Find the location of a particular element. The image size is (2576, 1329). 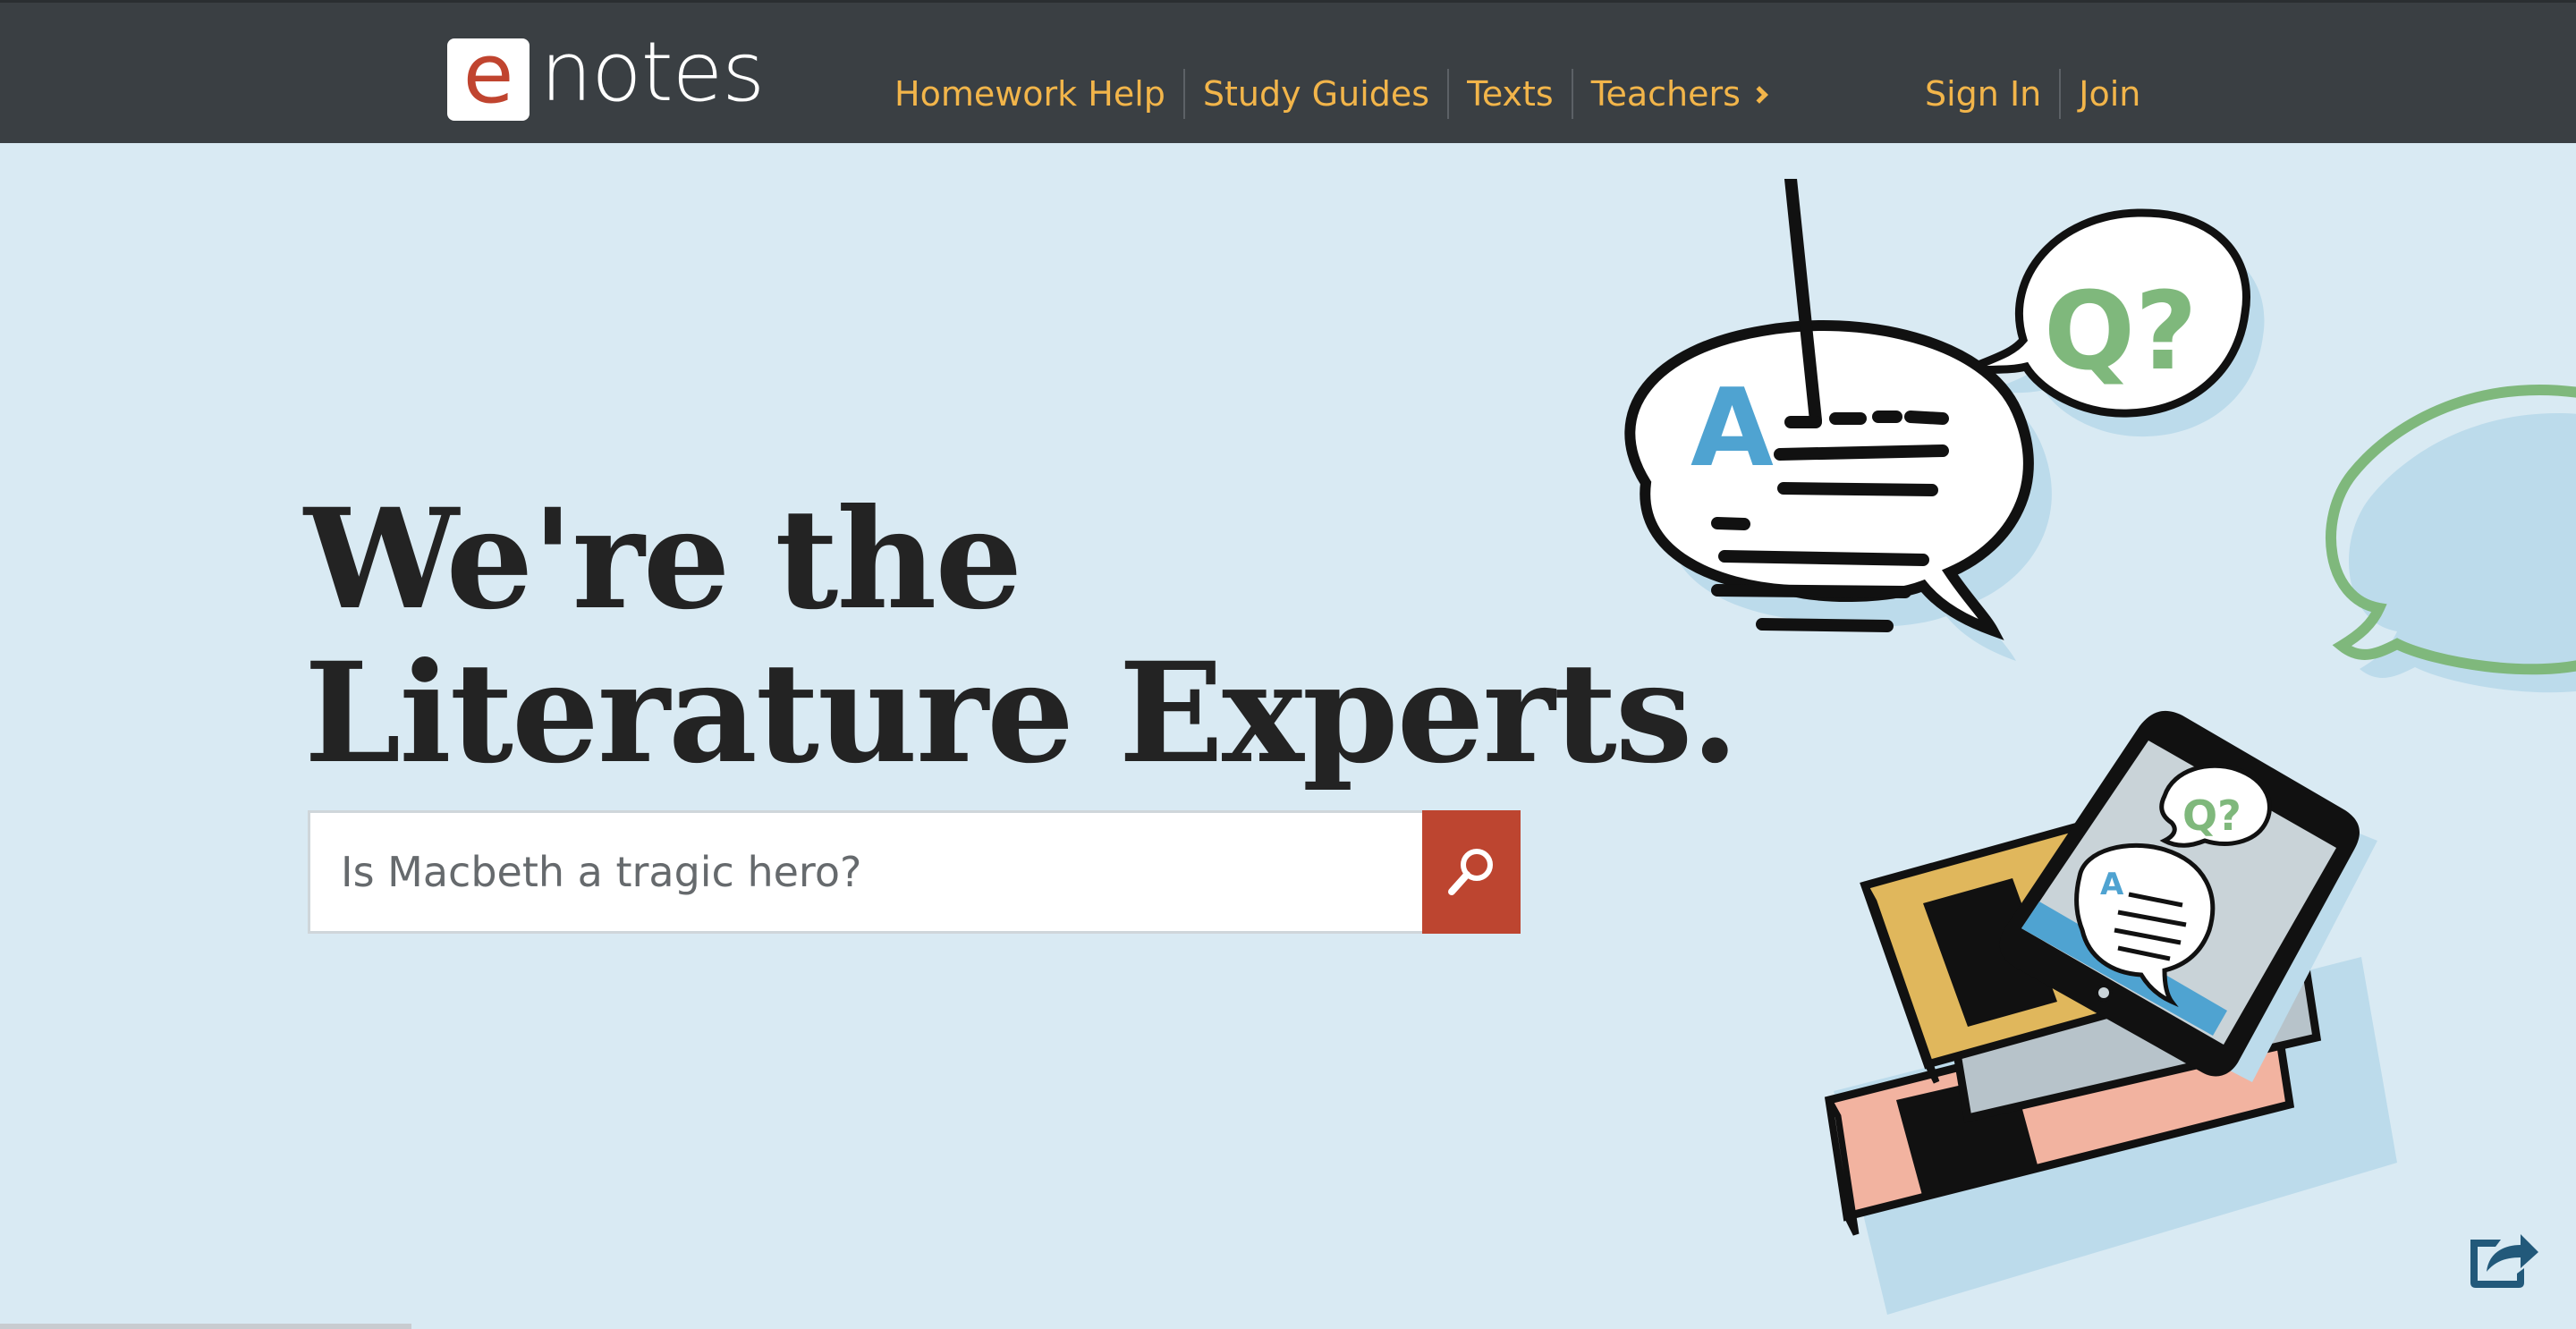

question-bubble-text: Q? is located at coordinates (2121, 332).